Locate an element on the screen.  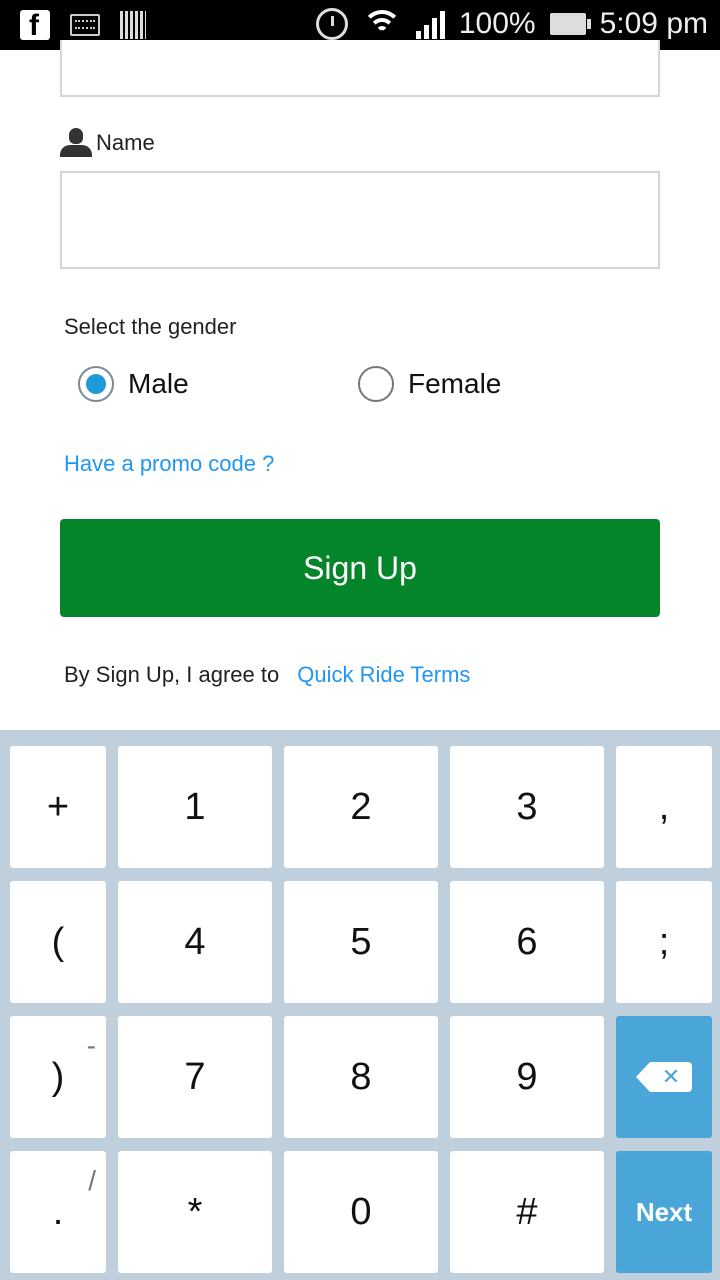
key-period: . / is located at coordinates (58, 1212).